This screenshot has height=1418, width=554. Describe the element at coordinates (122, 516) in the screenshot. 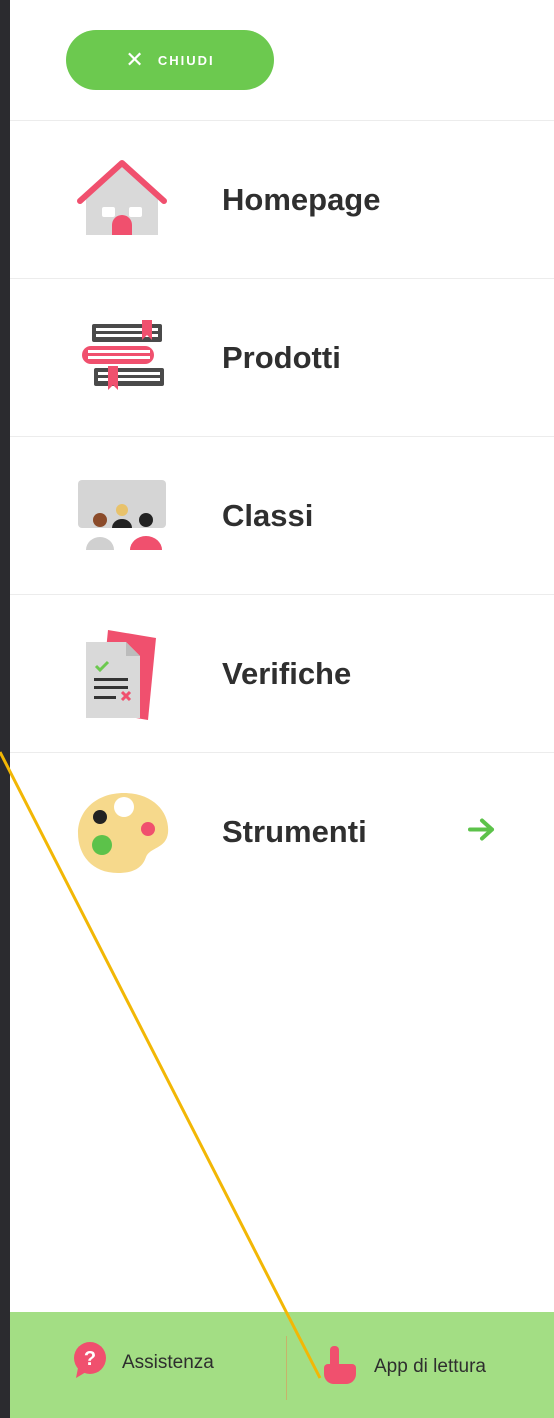

I see `classroom-icon` at that location.